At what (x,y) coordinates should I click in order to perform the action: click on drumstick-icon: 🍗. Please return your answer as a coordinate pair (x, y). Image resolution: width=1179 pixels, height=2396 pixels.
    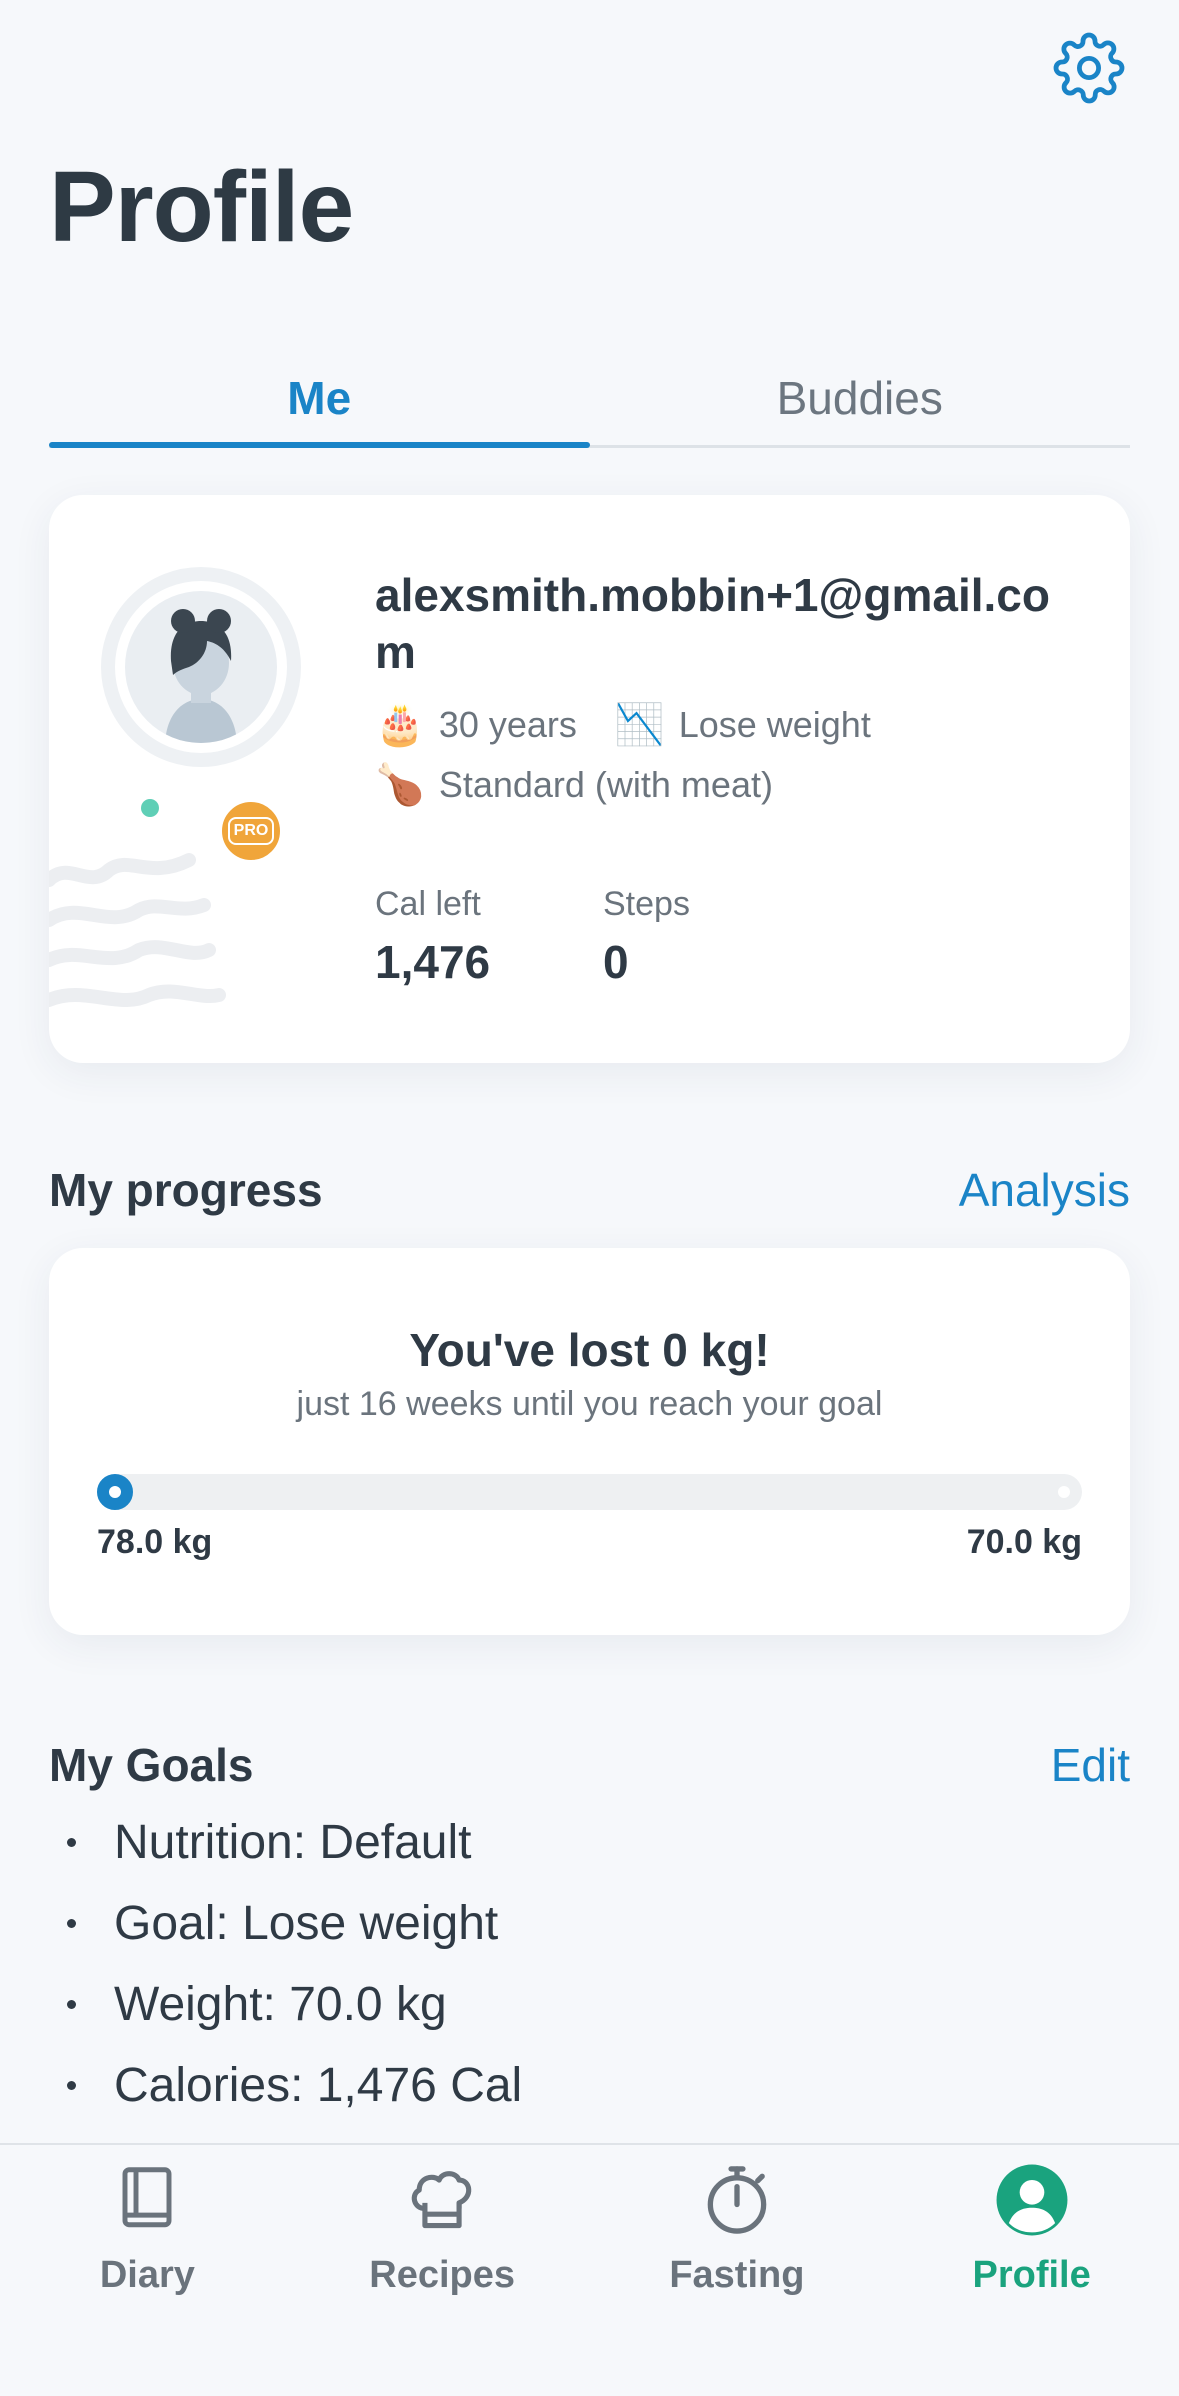
    Looking at the image, I should click on (400, 785).